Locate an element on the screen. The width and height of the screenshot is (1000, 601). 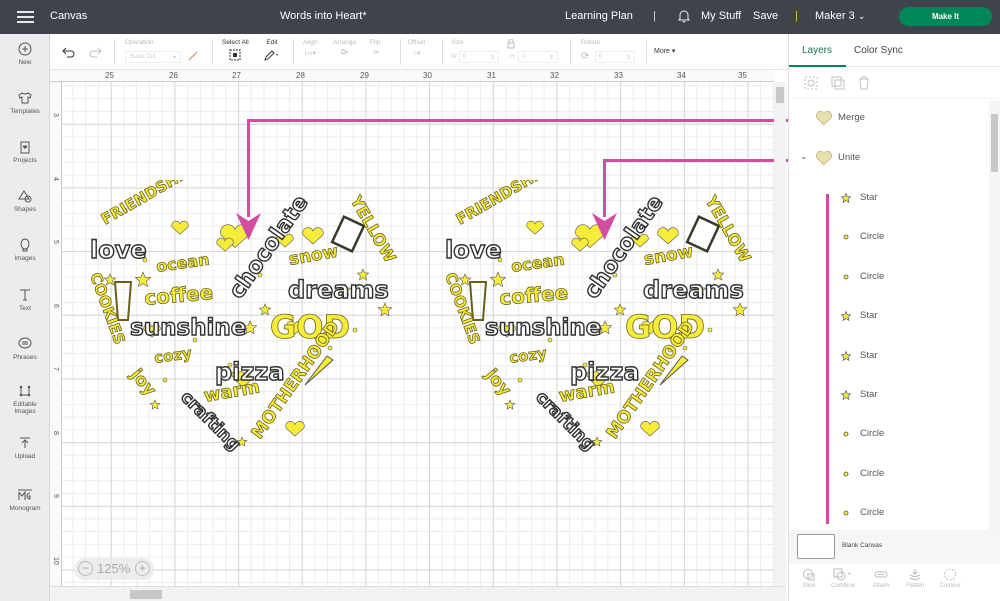
select-all-icon is located at coordinates (235, 55).